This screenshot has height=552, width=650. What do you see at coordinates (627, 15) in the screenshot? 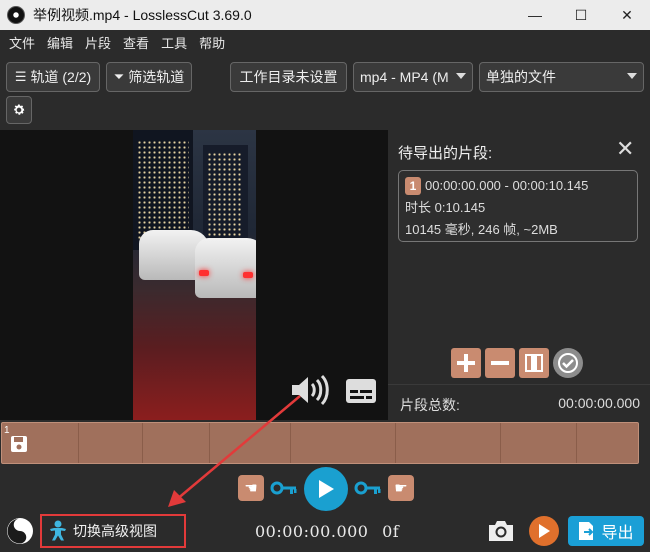
I see `close-window-button: ✕` at bounding box center [627, 15].